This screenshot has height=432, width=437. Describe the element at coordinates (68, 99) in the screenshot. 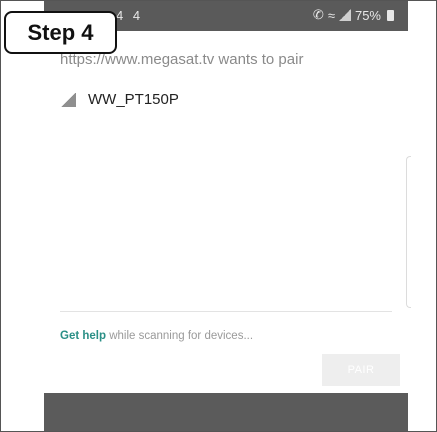

I see `signal-strength-icon` at that location.